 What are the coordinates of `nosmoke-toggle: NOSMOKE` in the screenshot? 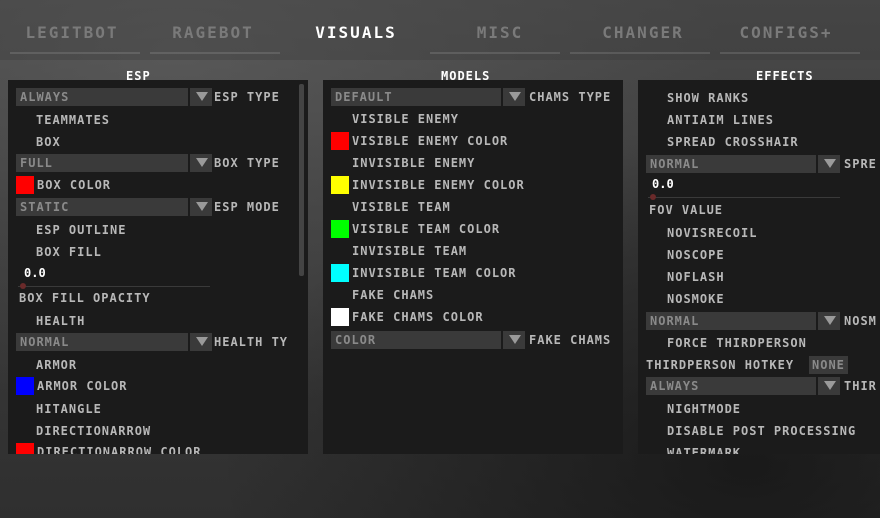 It's located at (696, 299).